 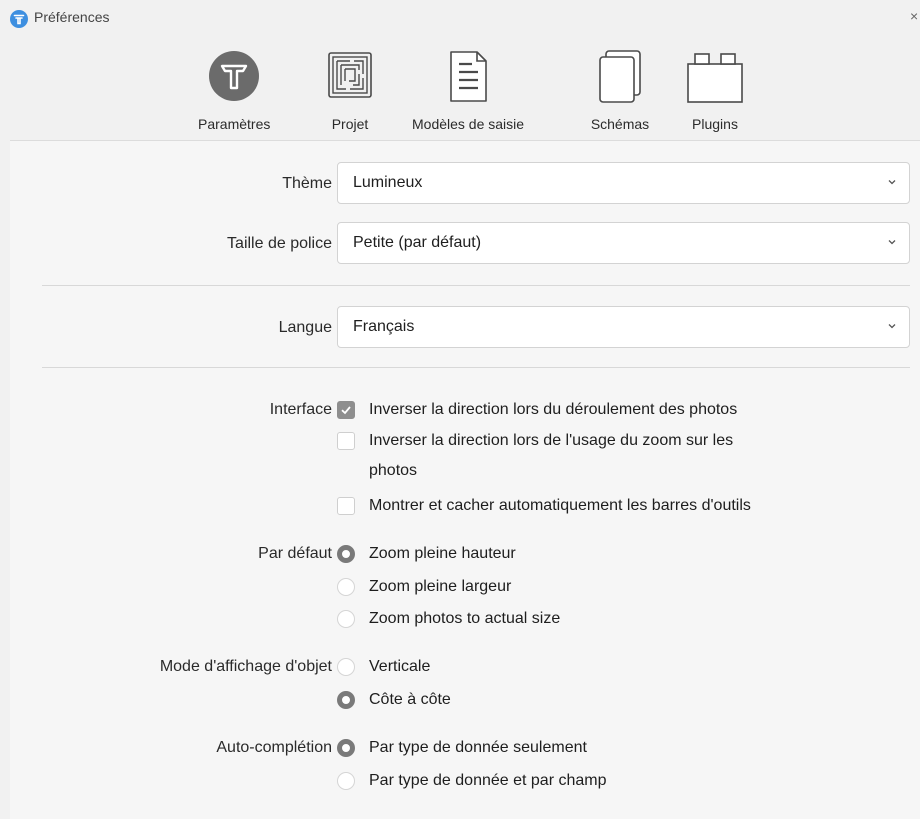 I want to click on language-select: Français, so click(x=623, y=327).